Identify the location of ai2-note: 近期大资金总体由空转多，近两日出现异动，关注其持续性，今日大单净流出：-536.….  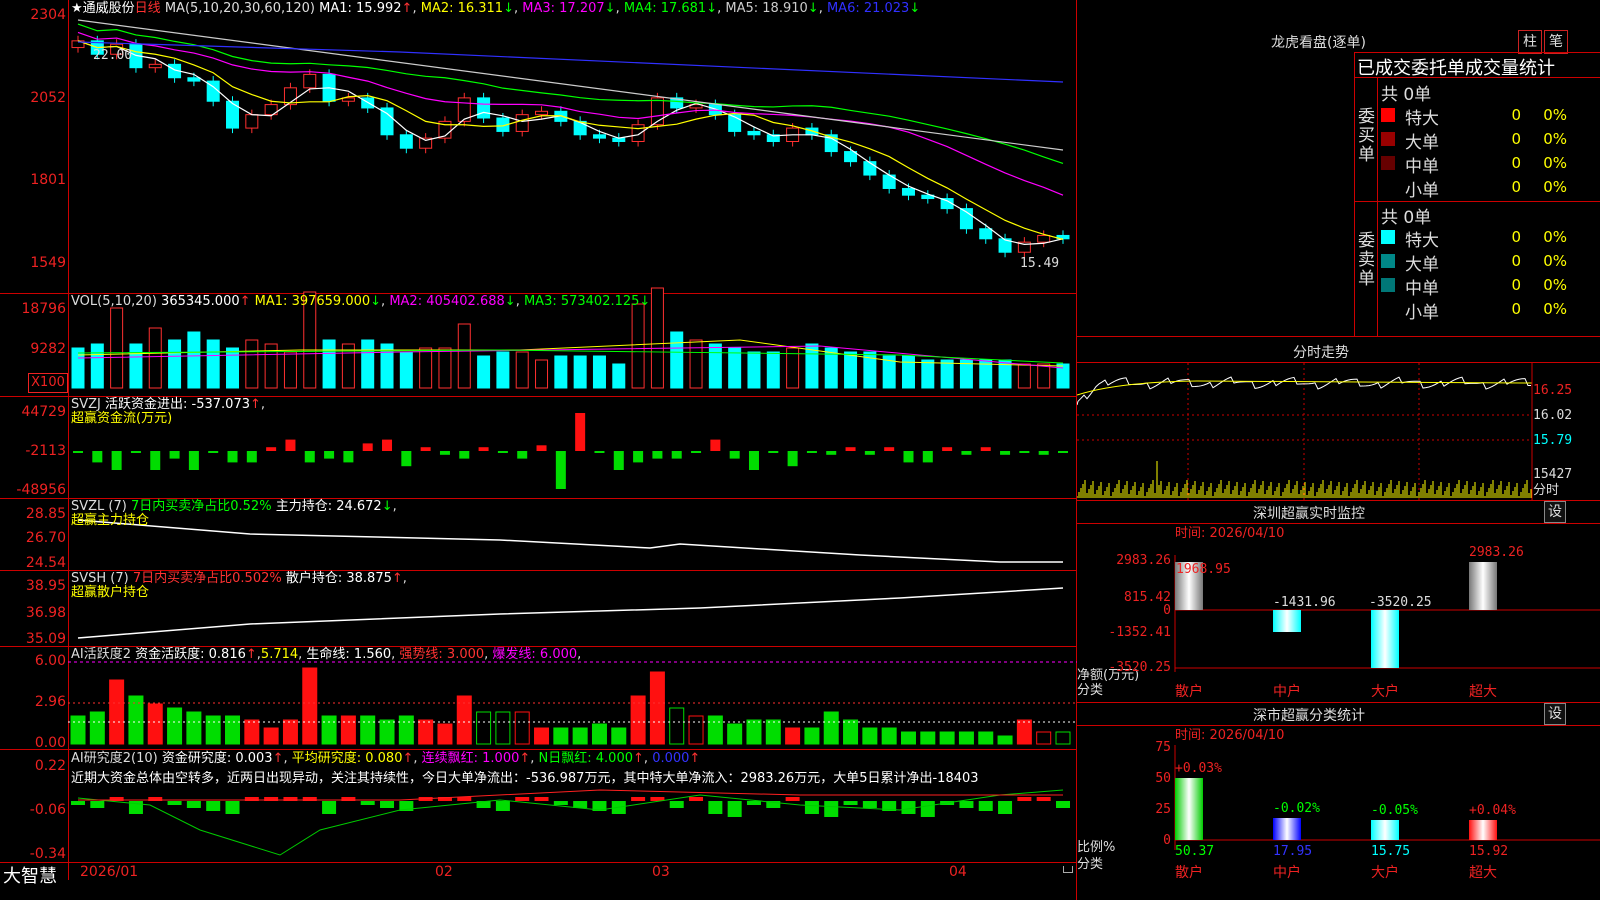
(525, 778).